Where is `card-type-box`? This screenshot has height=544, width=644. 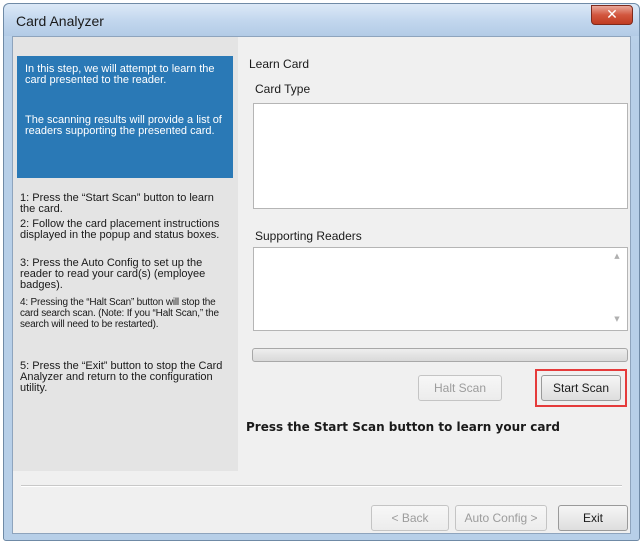
card-type-box is located at coordinates (440, 156).